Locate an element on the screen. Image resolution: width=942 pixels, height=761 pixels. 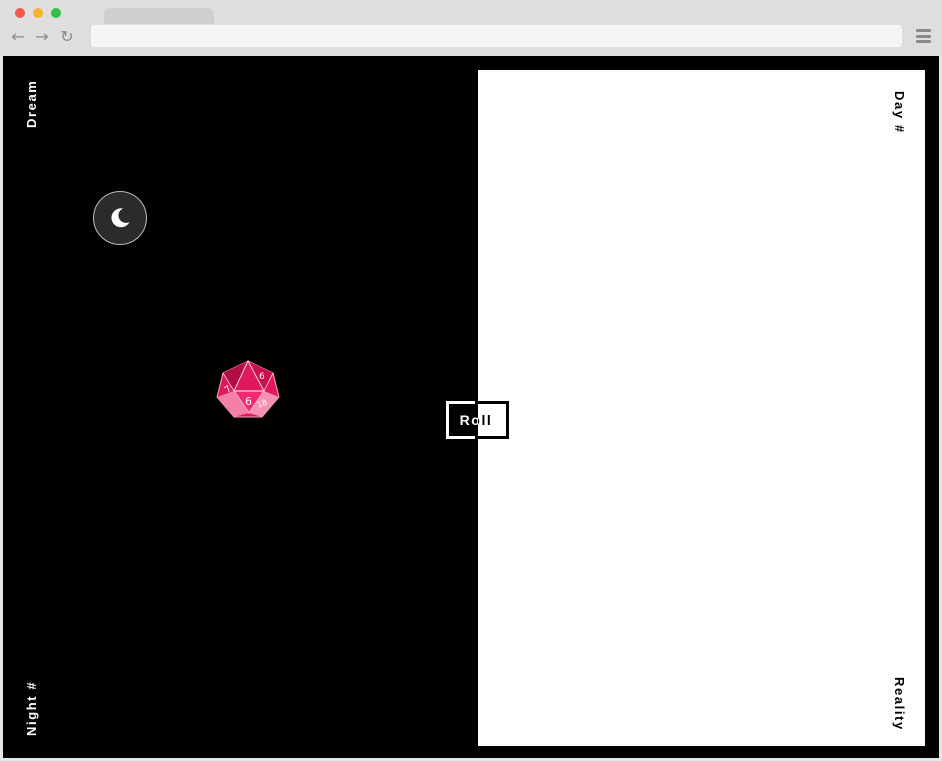
roll-button: Roll is located at coordinates (477, 420).